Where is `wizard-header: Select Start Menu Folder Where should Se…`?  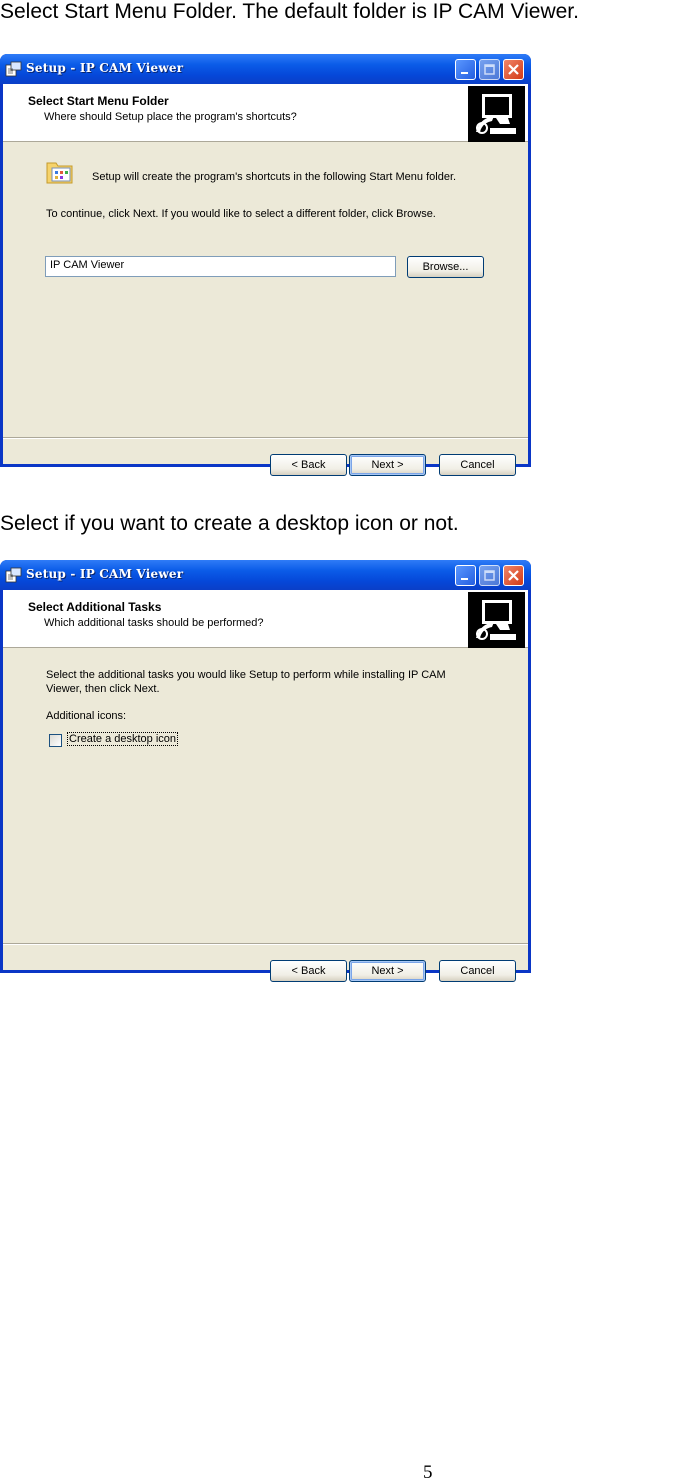
wizard-header: Select Start Menu Folder Where should Se… is located at coordinates (265, 113).